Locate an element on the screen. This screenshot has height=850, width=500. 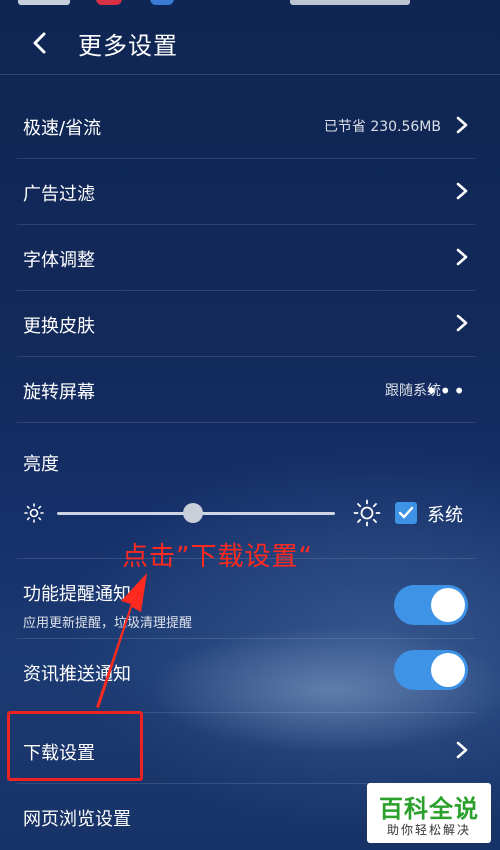
more-dots-icon: ••• is located at coordinates (446, 391).